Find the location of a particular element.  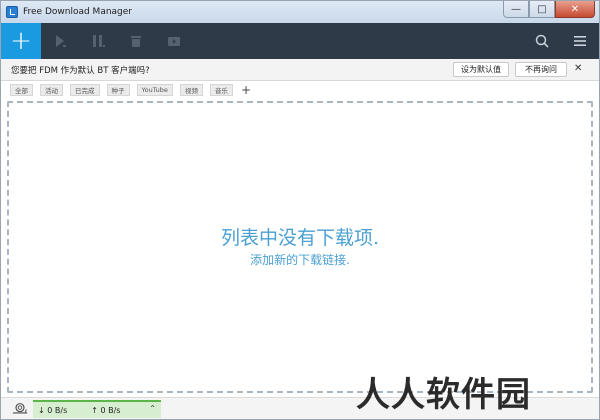

window-controls: — □ ✕ is located at coordinates (549, 9).